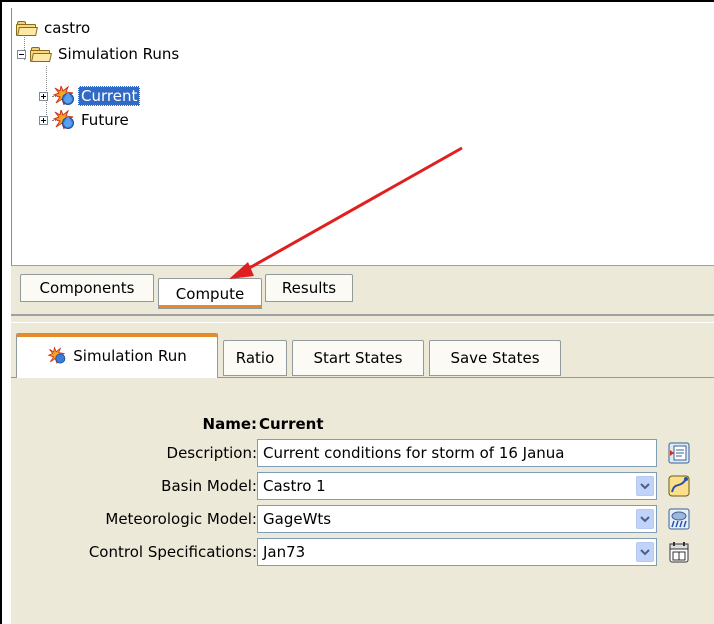 The height and width of the screenshot is (624, 714). I want to click on met-row: Meteorologic Model: GageWts, so click(362, 519).